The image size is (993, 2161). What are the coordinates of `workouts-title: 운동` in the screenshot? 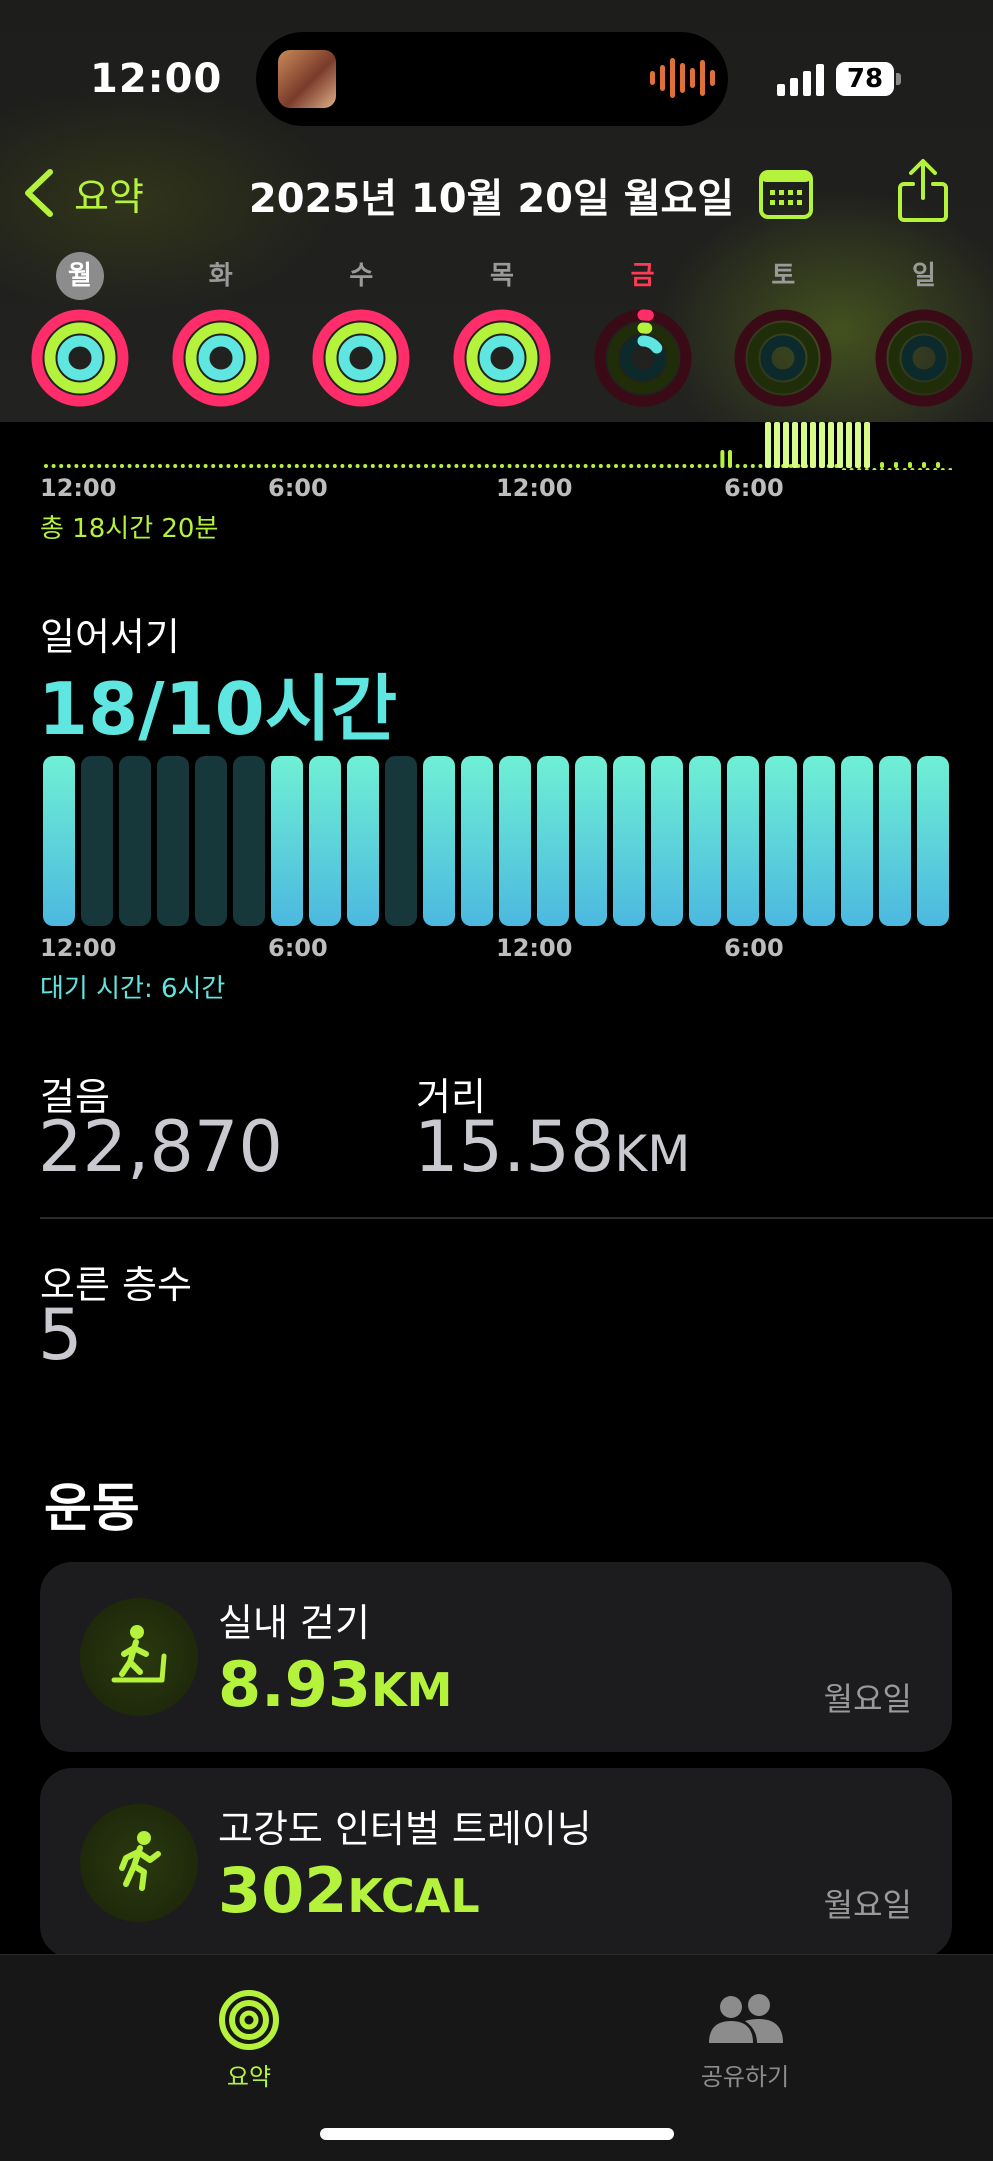 It's located at (92, 1509).